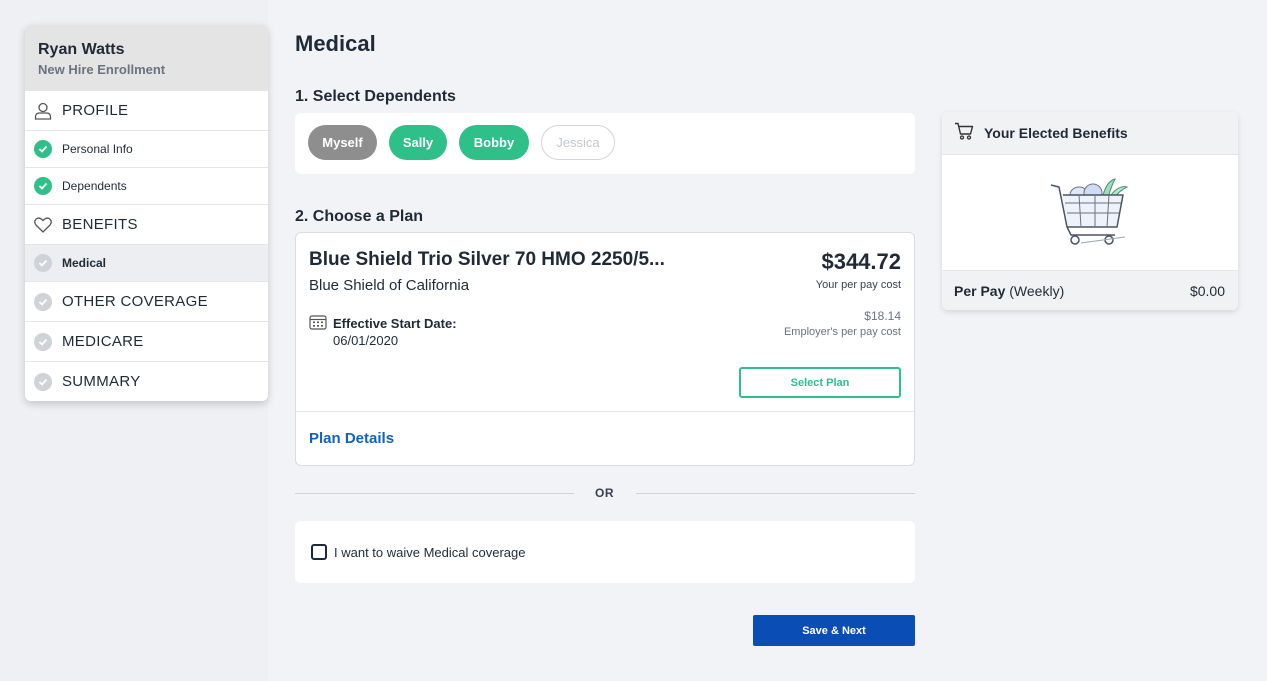 The width and height of the screenshot is (1267, 681). What do you see at coordinates (103, 341) in the screenshot?
I see `sidebar-item-label: MEDICARE` at bounding box center [103, 341].